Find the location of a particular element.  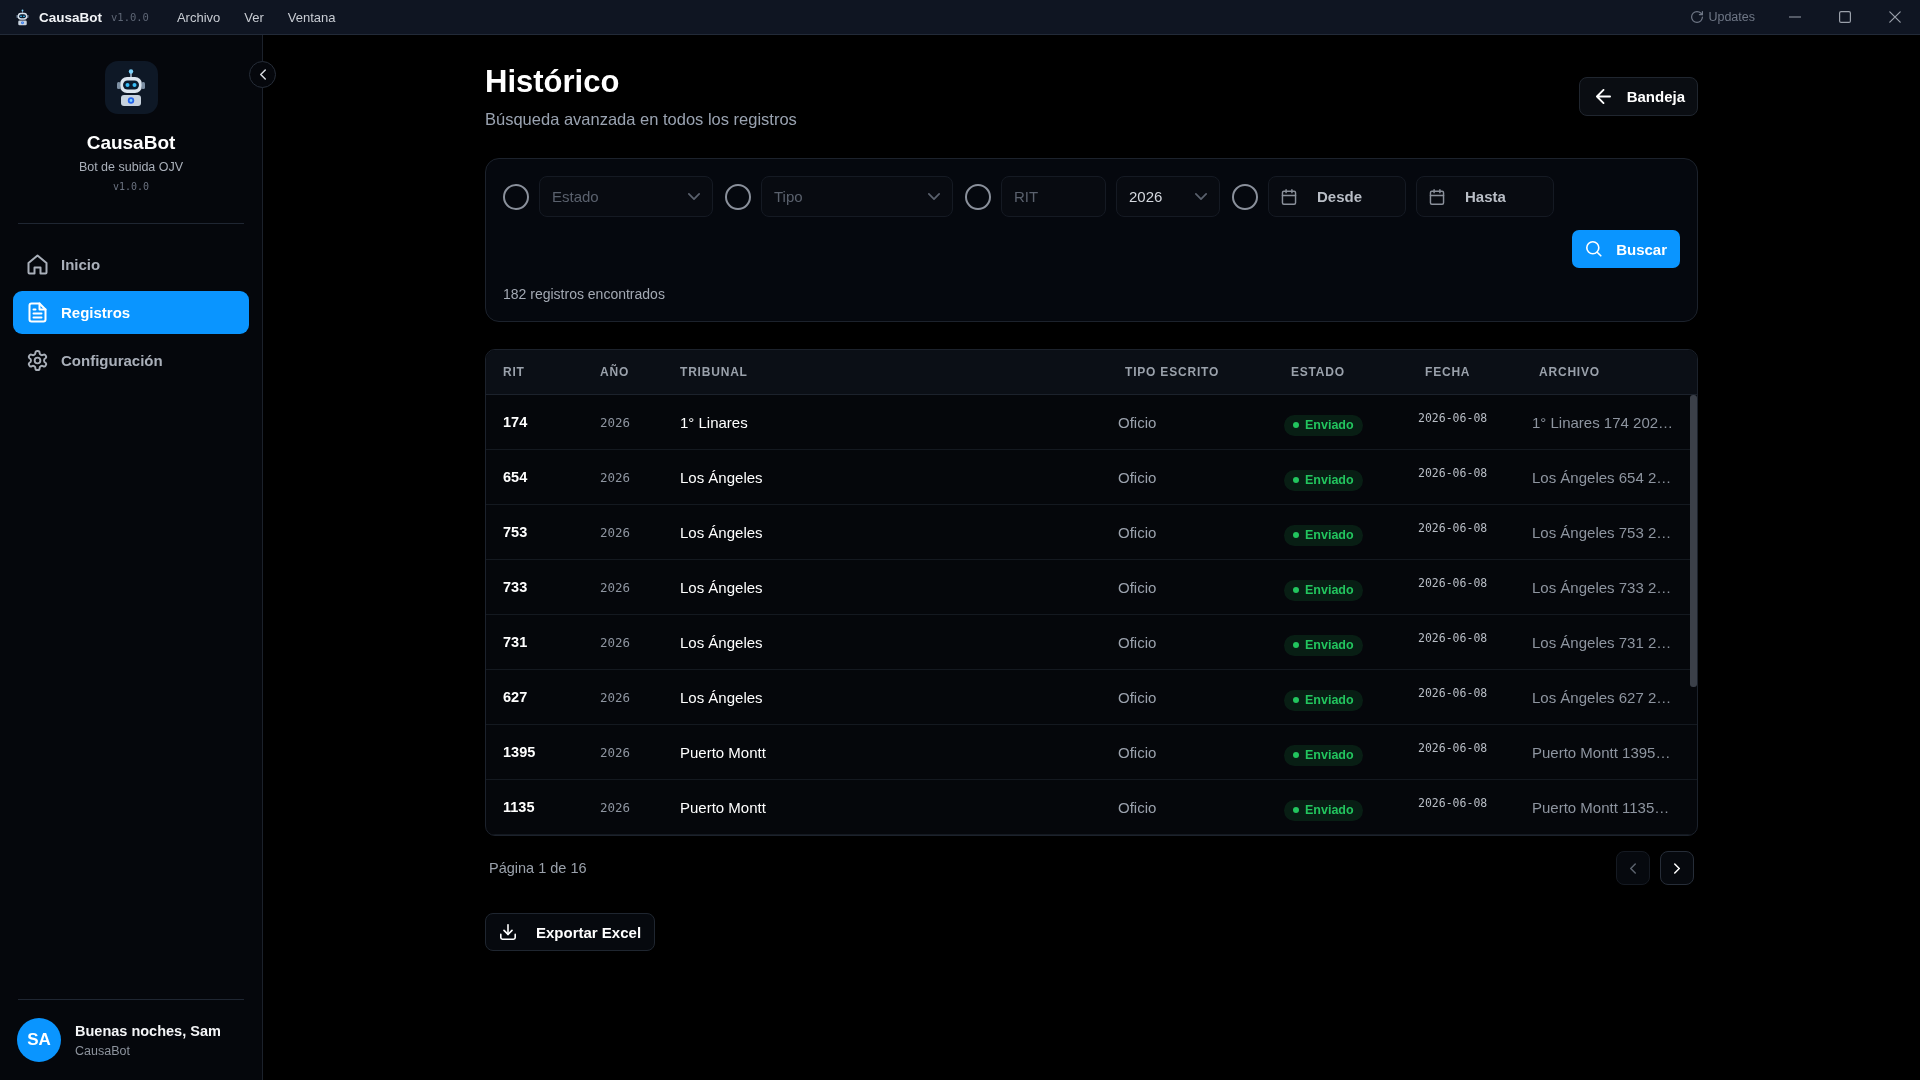

updates-button: Updates is located at coordinates (1723, 17).